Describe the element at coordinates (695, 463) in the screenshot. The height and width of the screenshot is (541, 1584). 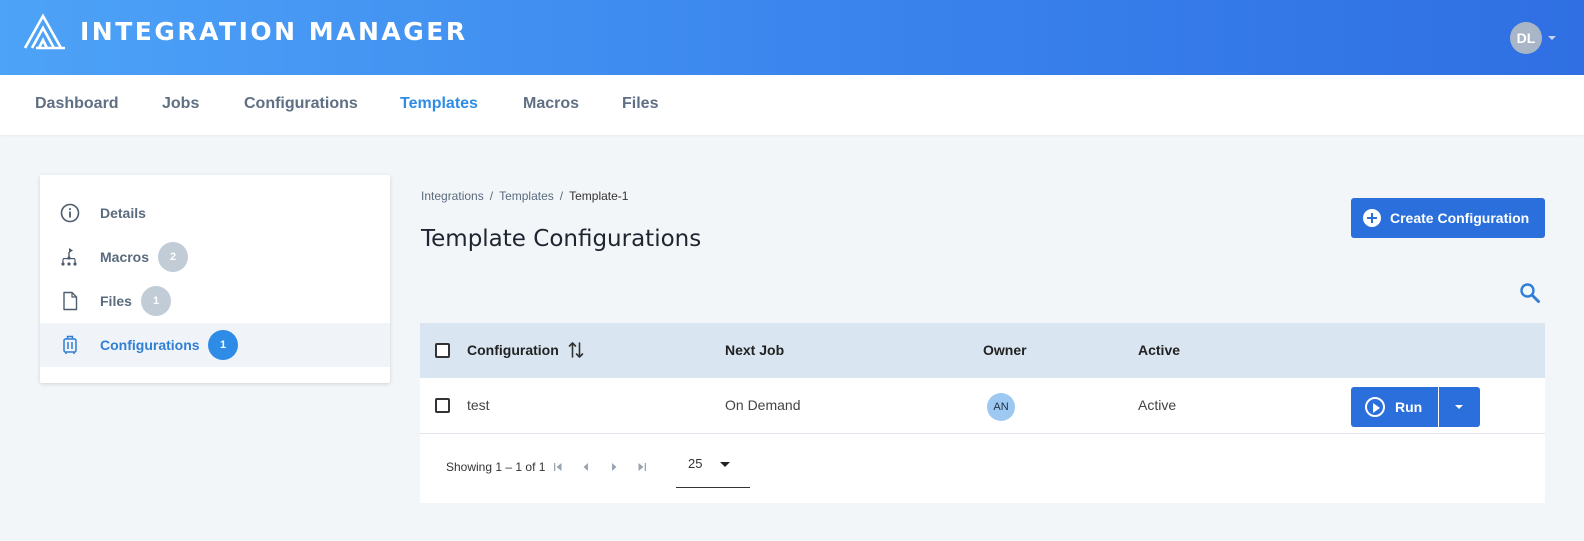
I see `page-size-value: 25` at that location.